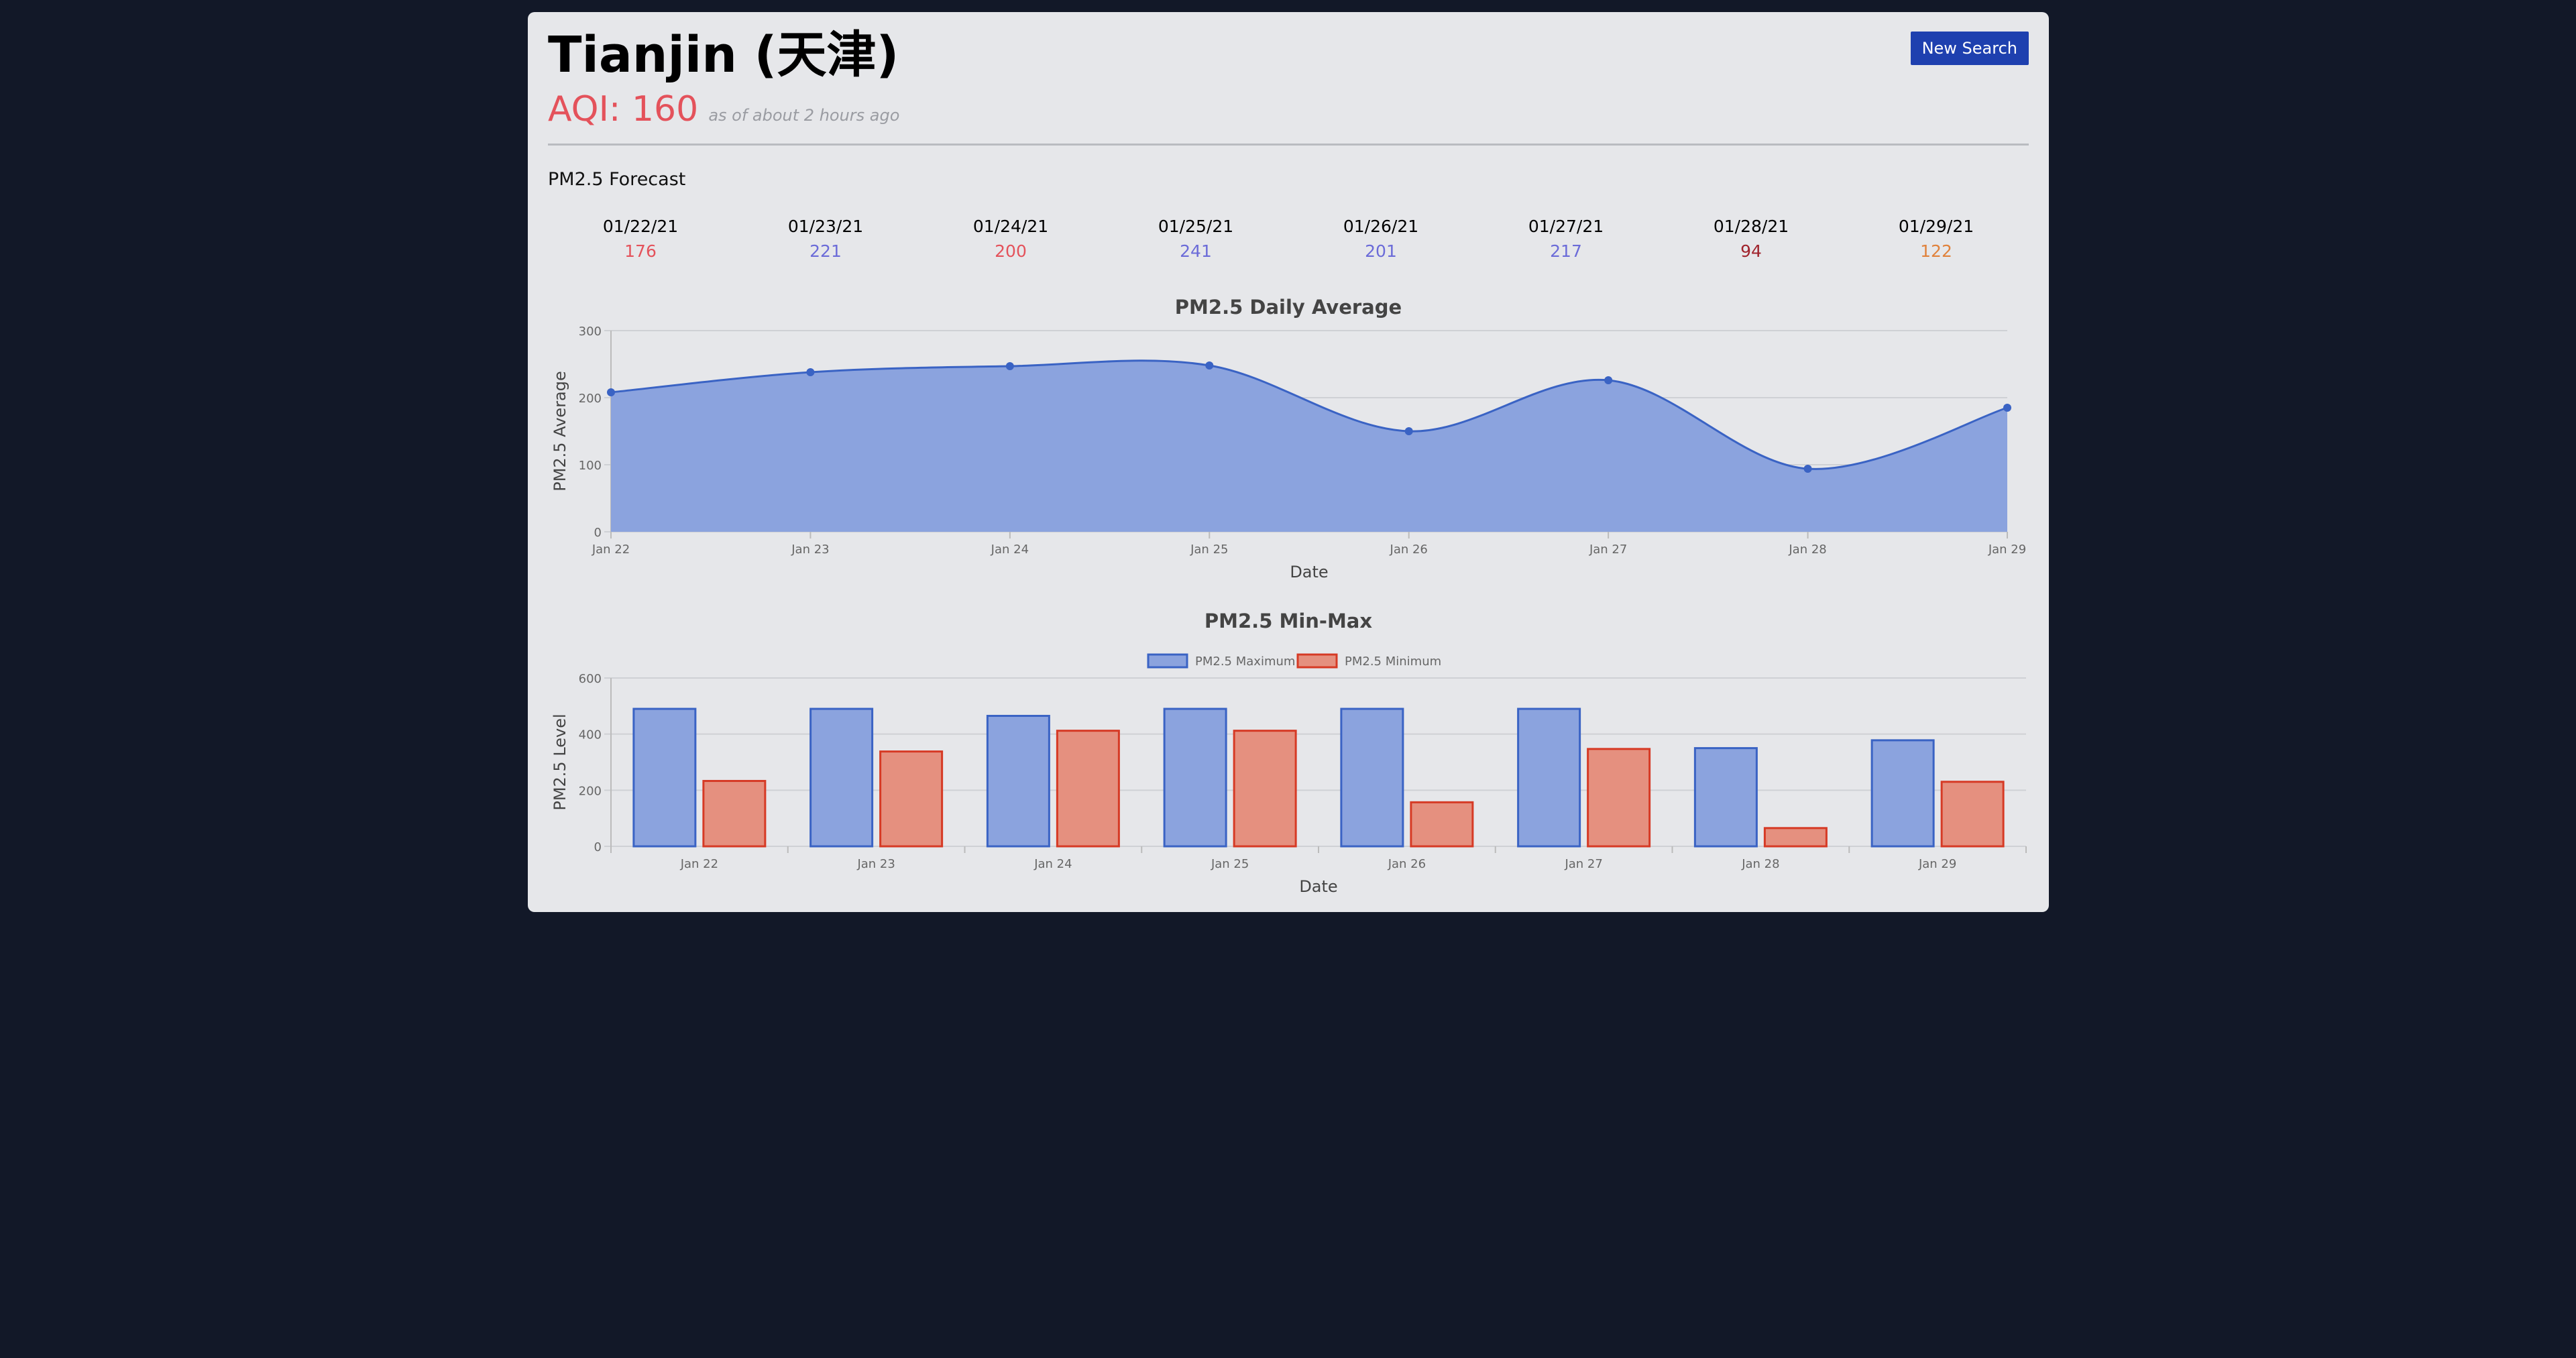 This screenshot has height=1358, width=2576. I want to click on forecast-date: 01/28/21, so click(1751, 226).